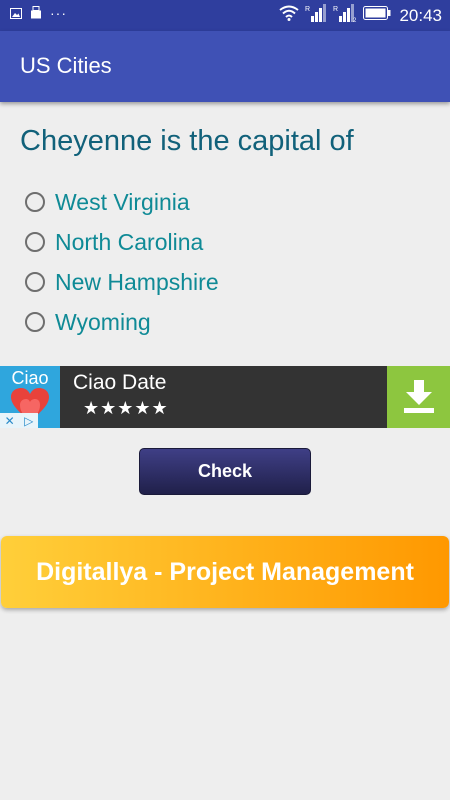 This screenshot has height=800, width=450. Describe the element at coordinates (345, 15) in the screenshot. I see `signal-icon: R2` at that location.